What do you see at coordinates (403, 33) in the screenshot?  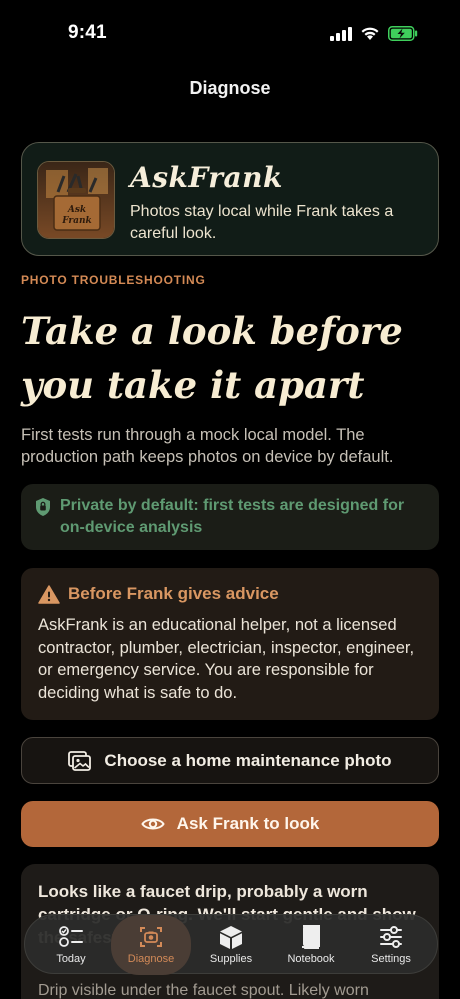 I see `battery-charging-icon` at bounding box center [403, 33].